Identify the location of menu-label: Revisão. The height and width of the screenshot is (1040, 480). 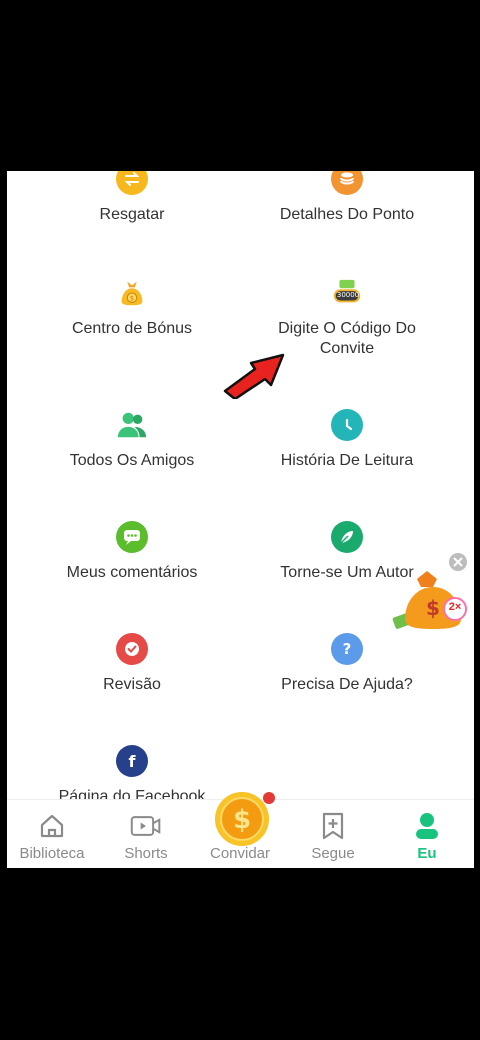
(132, 684).